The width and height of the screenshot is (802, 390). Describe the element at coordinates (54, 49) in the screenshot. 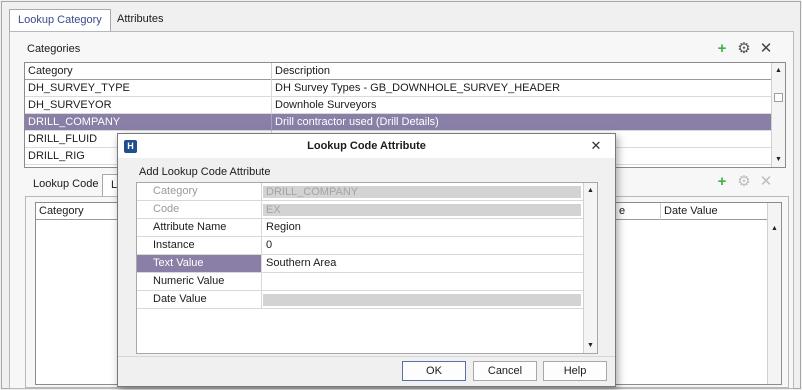

I see `categories-title: Categories` at that location.